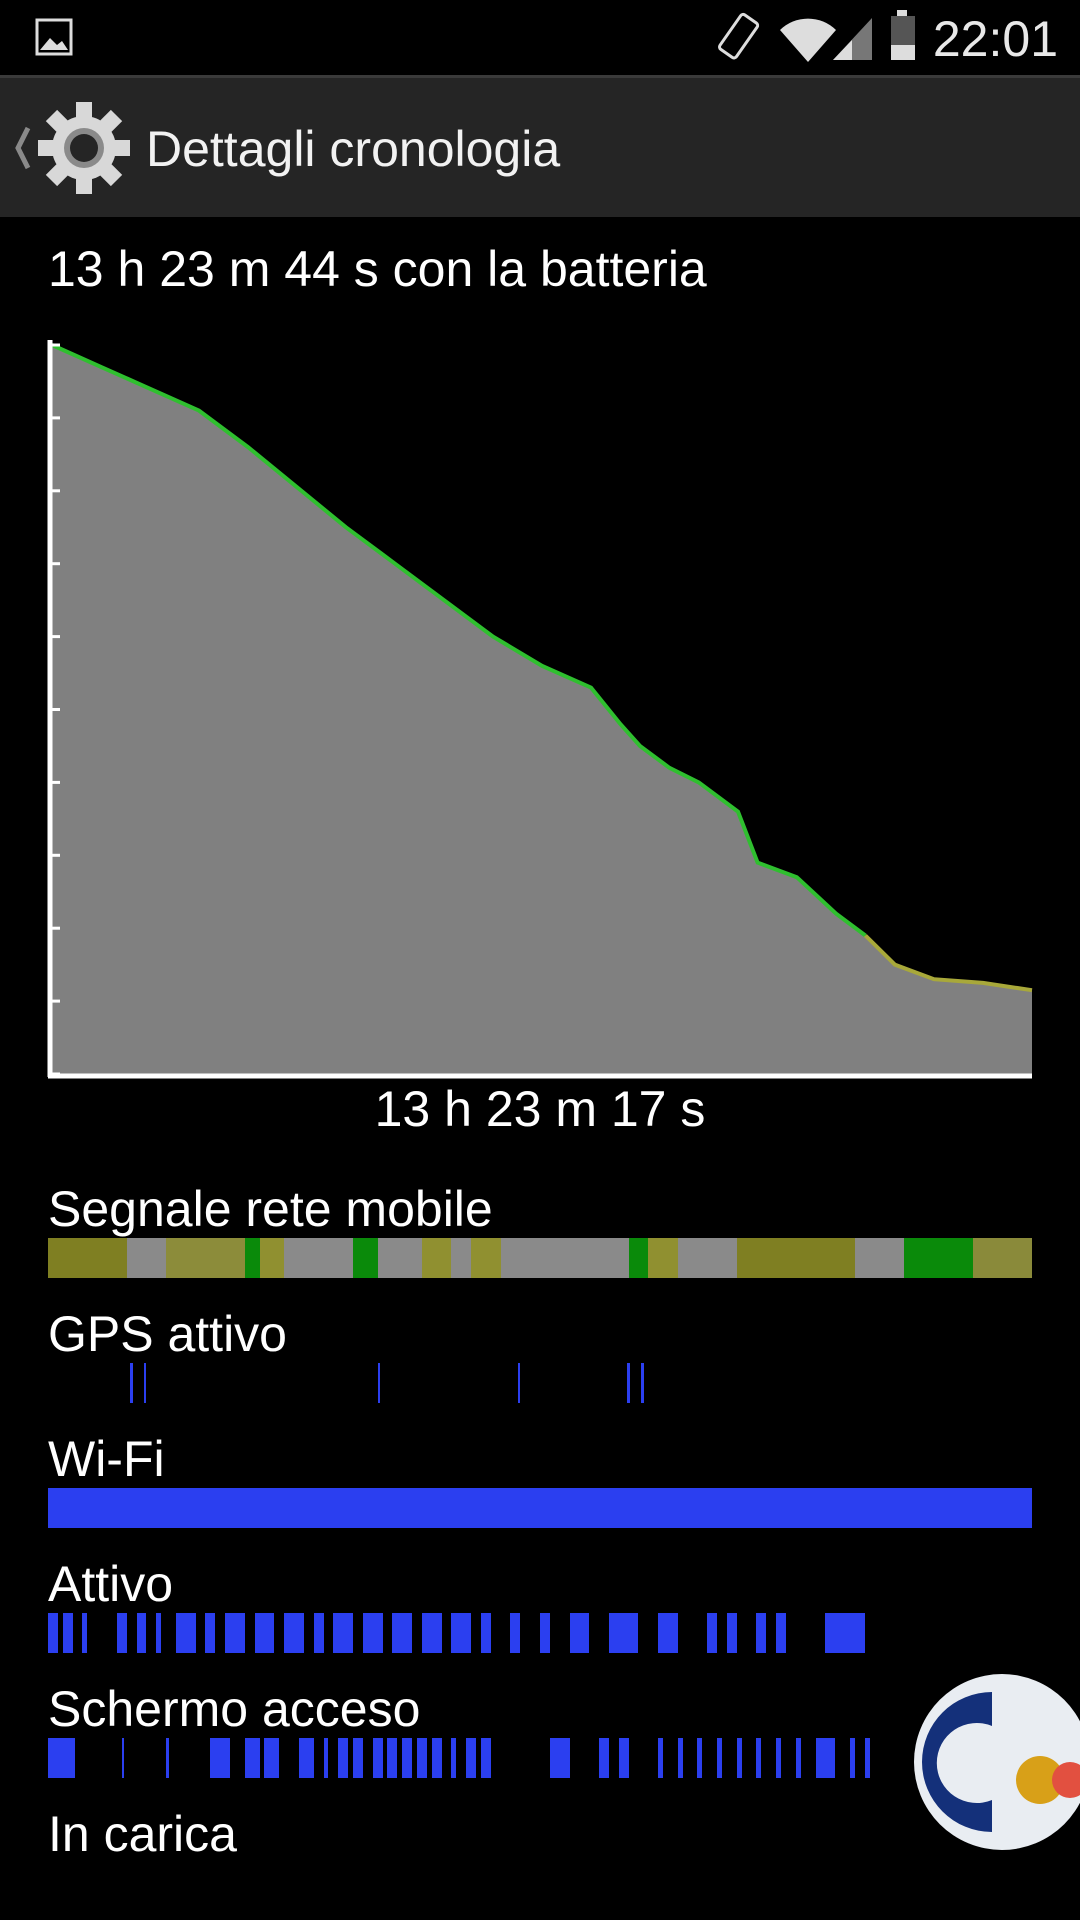 The height and width of the screenshot is (1920, 1080). Describe the element at coordinates (270, 1209) in the screenshot. I see `row-label-segnale-rete-mobile: Segnale rete mobile` at that location.